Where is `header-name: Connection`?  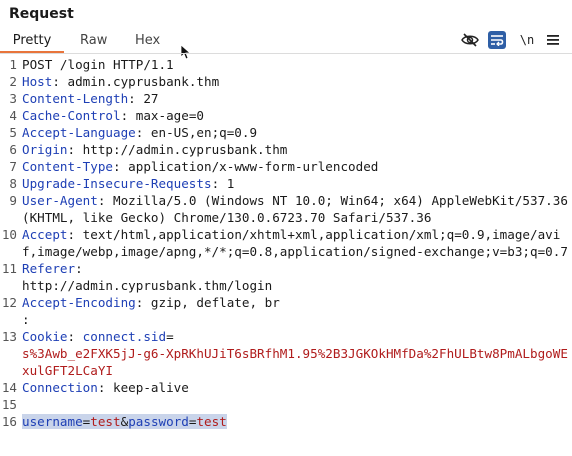
header-name: Connection is located at coordinates (60, 387).